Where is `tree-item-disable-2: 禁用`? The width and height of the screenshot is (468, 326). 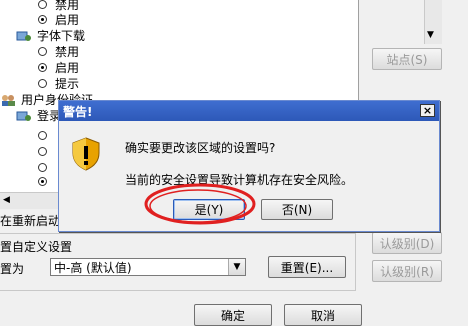
tree-item-disable-2: 禁用 is located at coordinates (58, 51).